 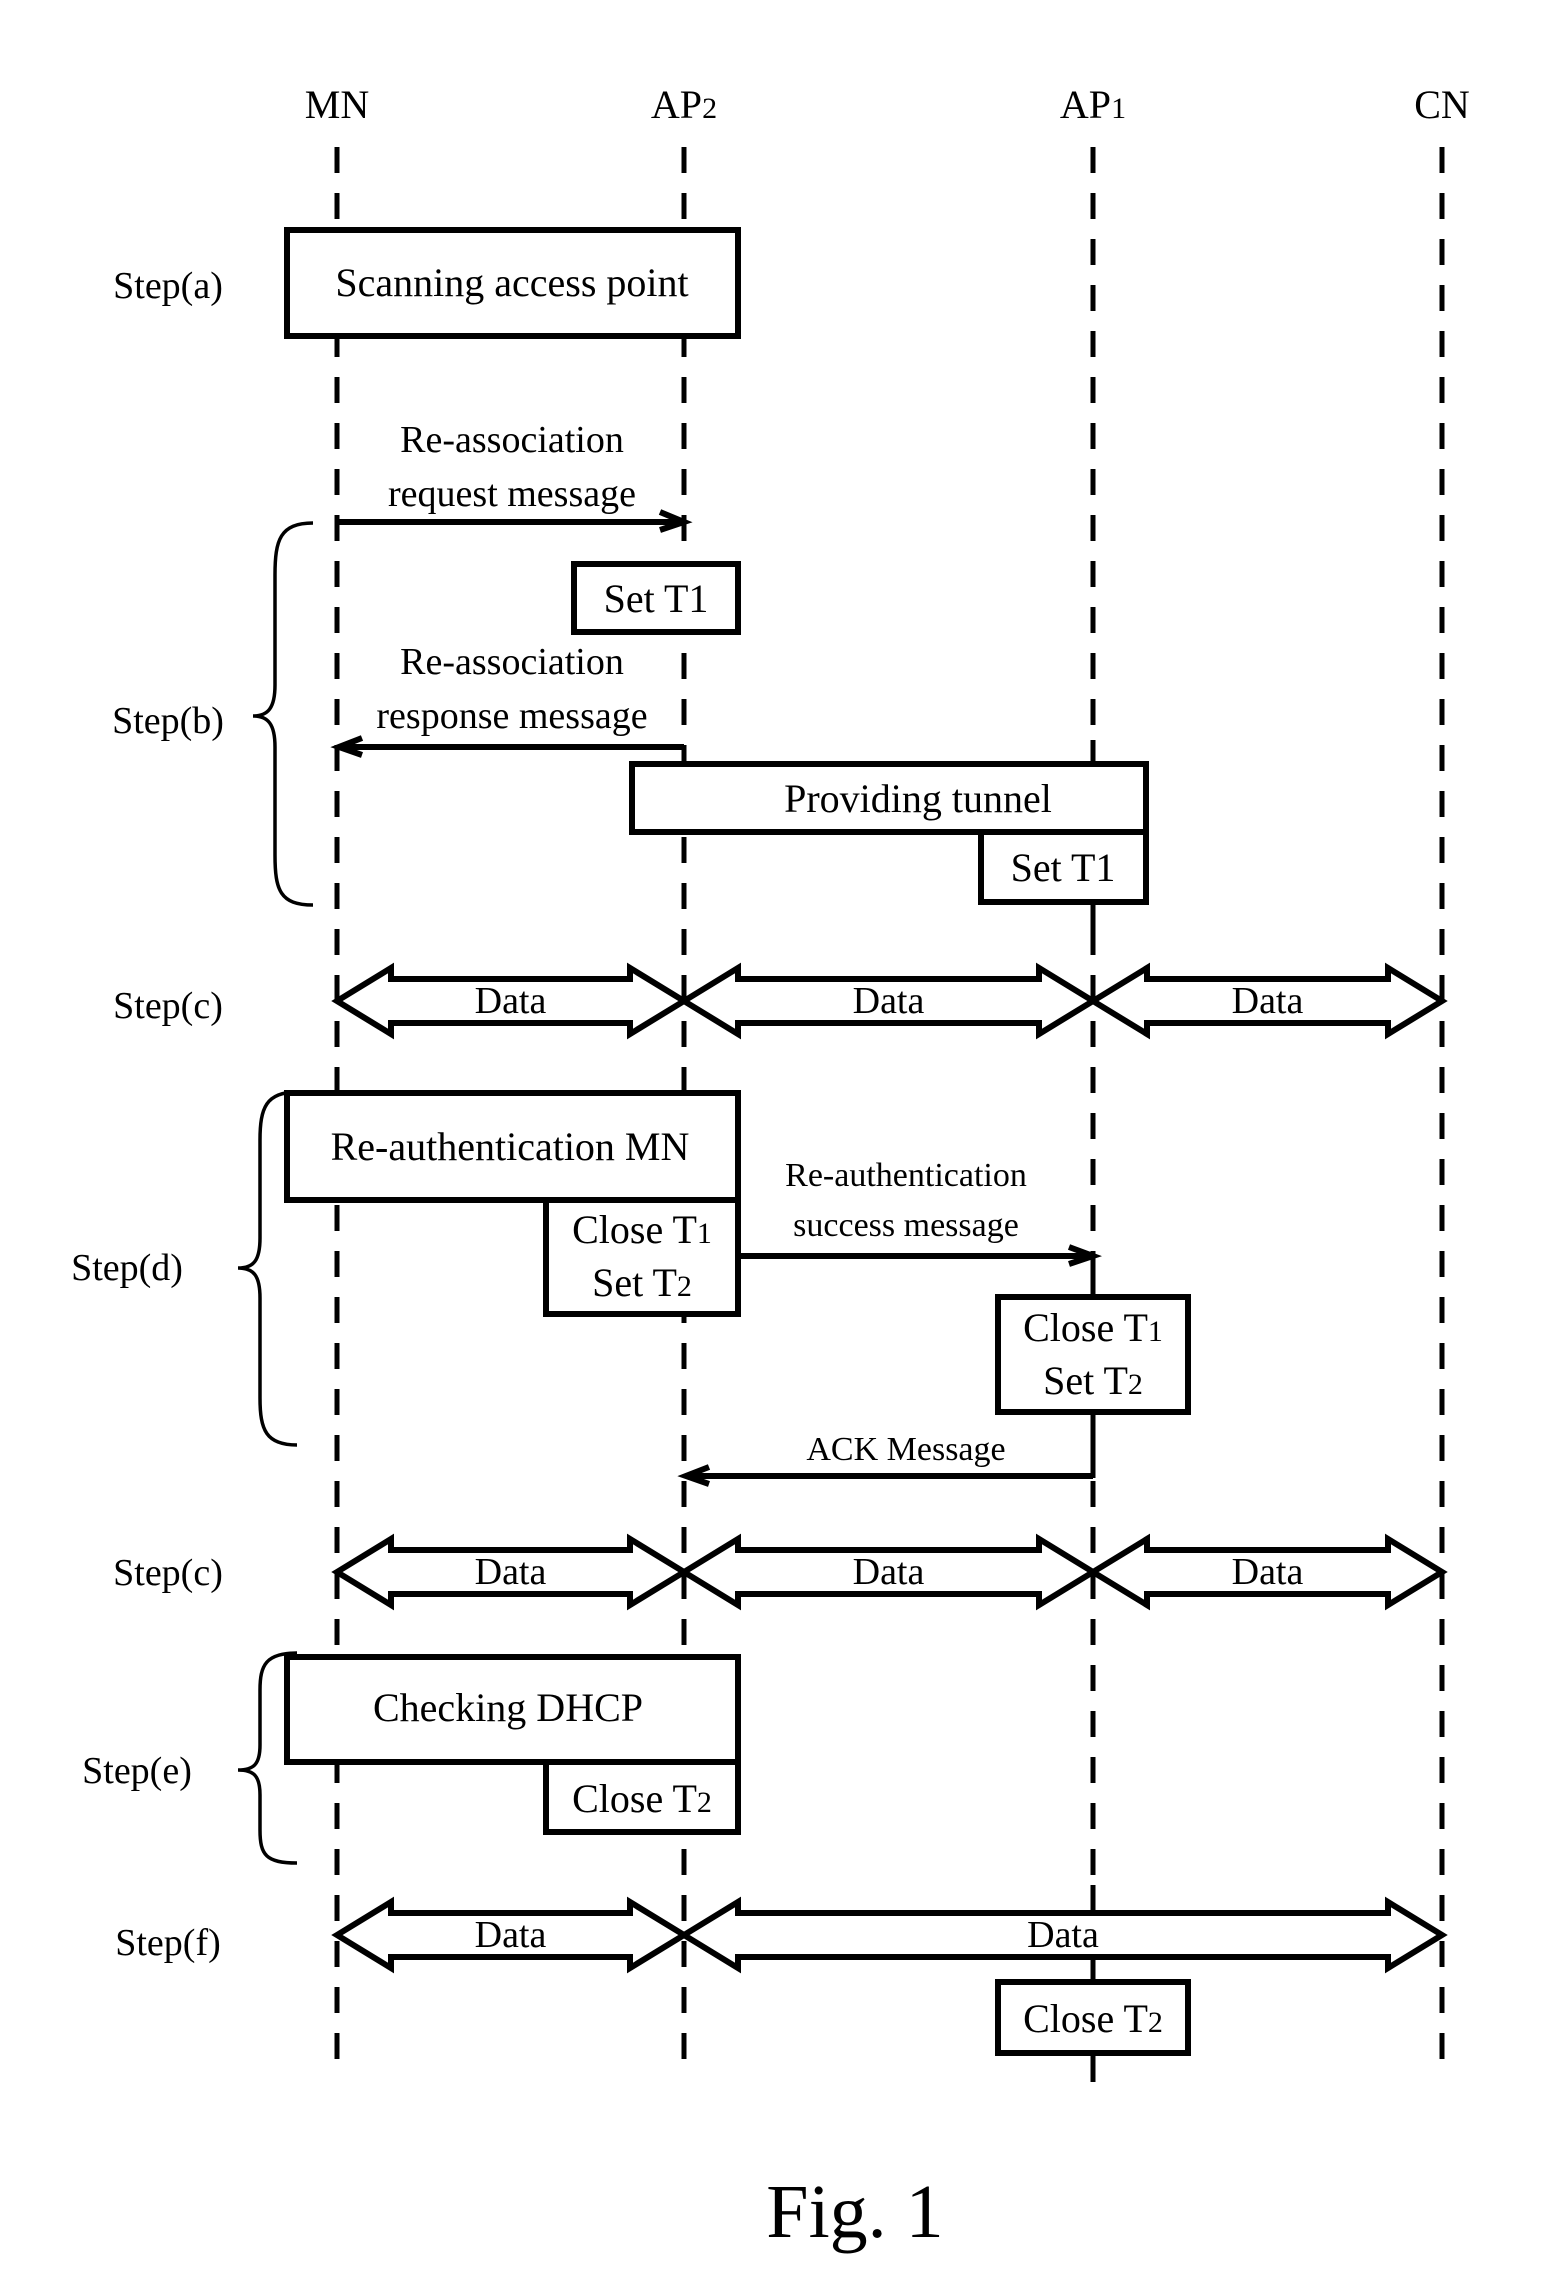 I want to click on entity-ap1-label: AP1, so click(x=1093, y=104).